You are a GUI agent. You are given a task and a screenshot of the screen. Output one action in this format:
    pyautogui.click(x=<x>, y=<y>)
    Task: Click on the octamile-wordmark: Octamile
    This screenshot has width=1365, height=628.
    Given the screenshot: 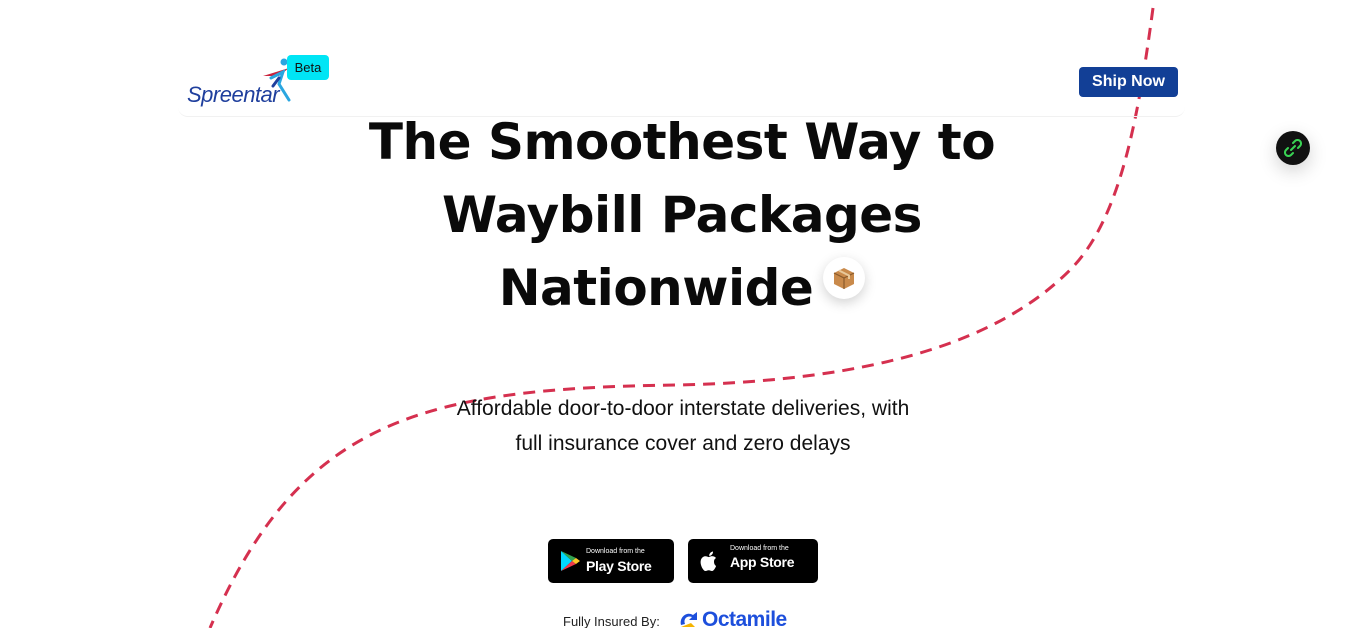 What is the action you would take?
    pyautogui.click(x=744, y=618)
    